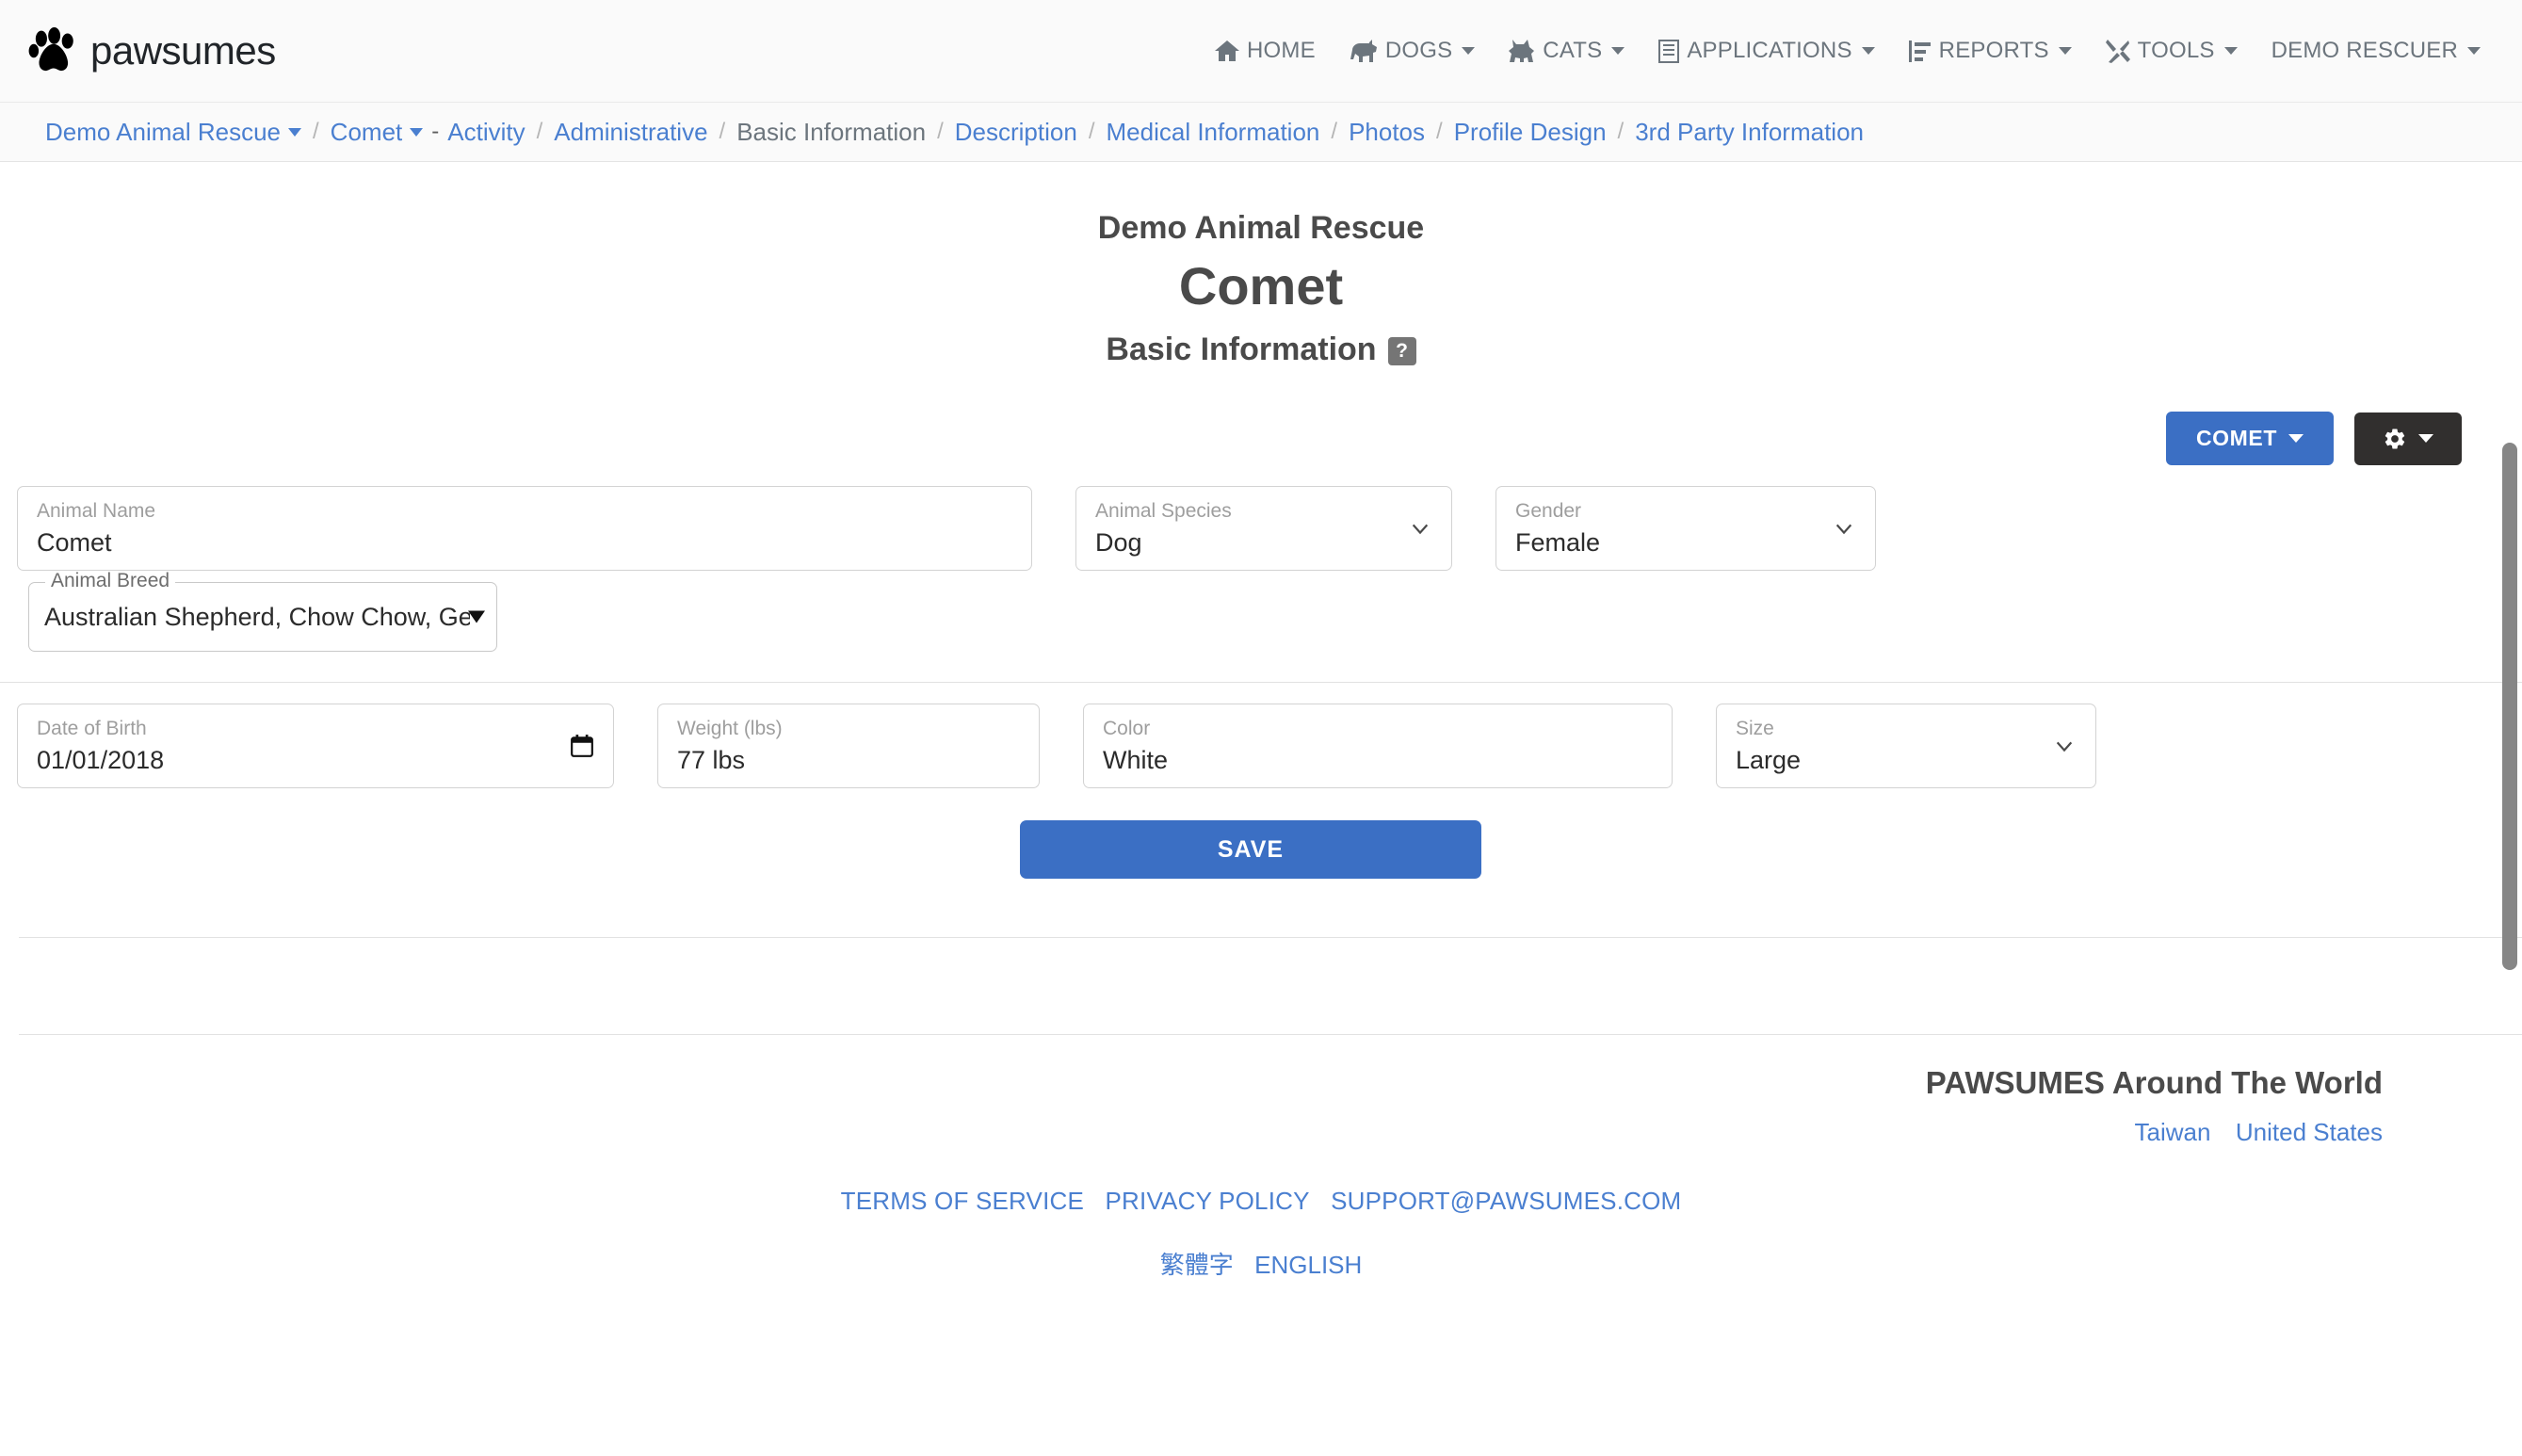 The height and width of the screenshot is (1456, 2522). What do you see at coordinates (1282, 50) in the screenshot?
I see `nav-label: HOME` at bounding box center [1282, 50].